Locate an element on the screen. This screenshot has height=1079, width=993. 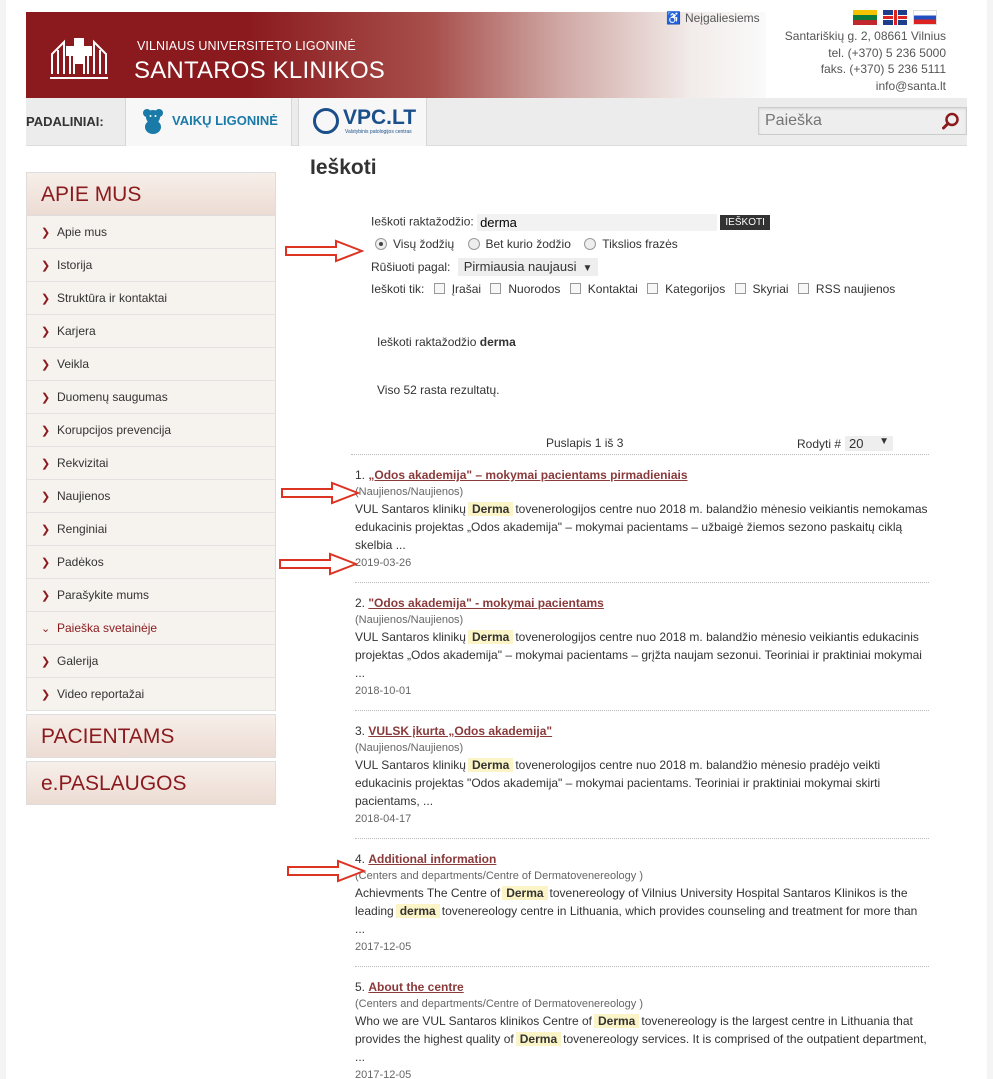
contact-email: info@santa.lt is located at coordinates (865, 86).